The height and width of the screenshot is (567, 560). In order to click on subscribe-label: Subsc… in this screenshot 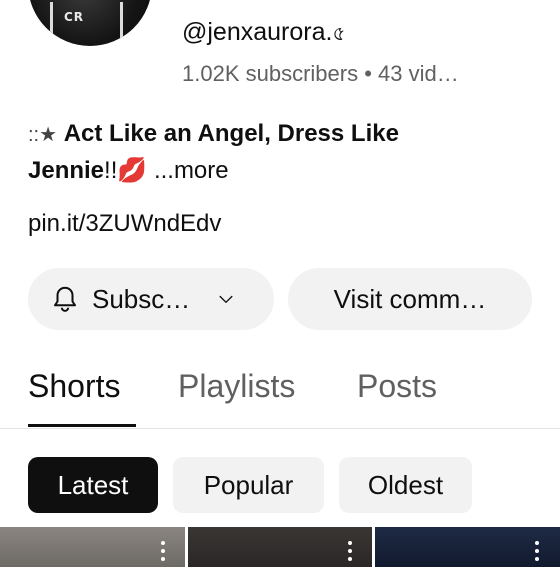, I will do `click(141, 298)`.